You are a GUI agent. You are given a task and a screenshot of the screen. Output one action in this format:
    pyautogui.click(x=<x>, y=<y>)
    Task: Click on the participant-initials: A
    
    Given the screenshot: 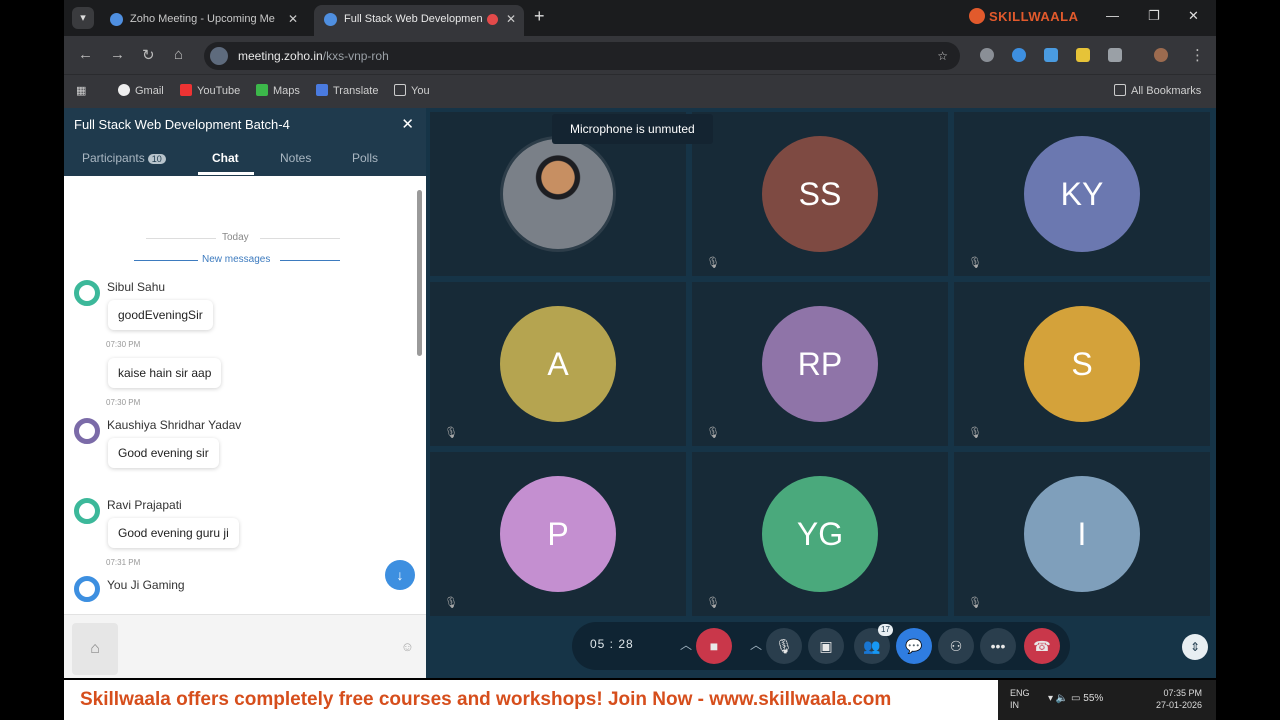 What is the action you would take?
    pyautogui.click(x=558, y=364)
    